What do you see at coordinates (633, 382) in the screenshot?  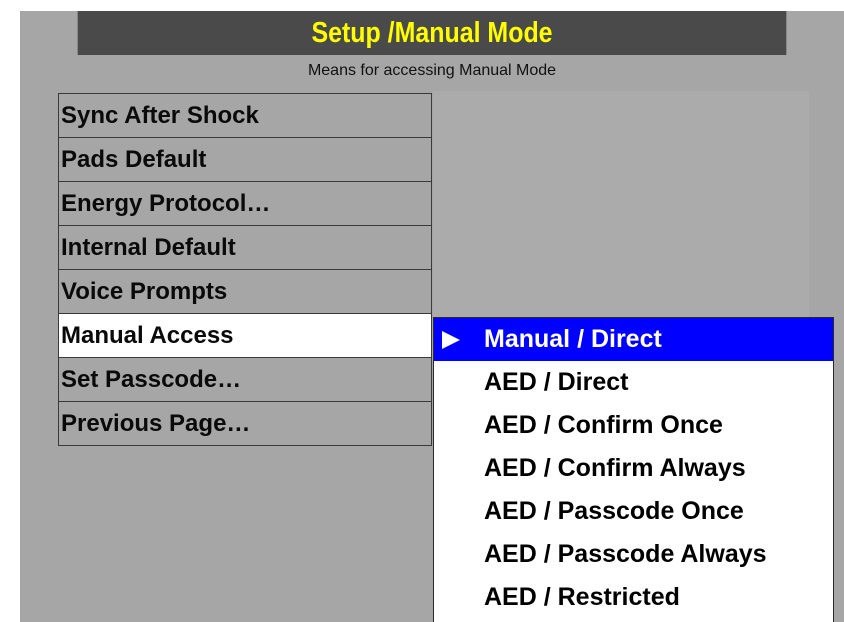 I see `option-aed-direct: AED / Direct` at bounding box center [633, 382].